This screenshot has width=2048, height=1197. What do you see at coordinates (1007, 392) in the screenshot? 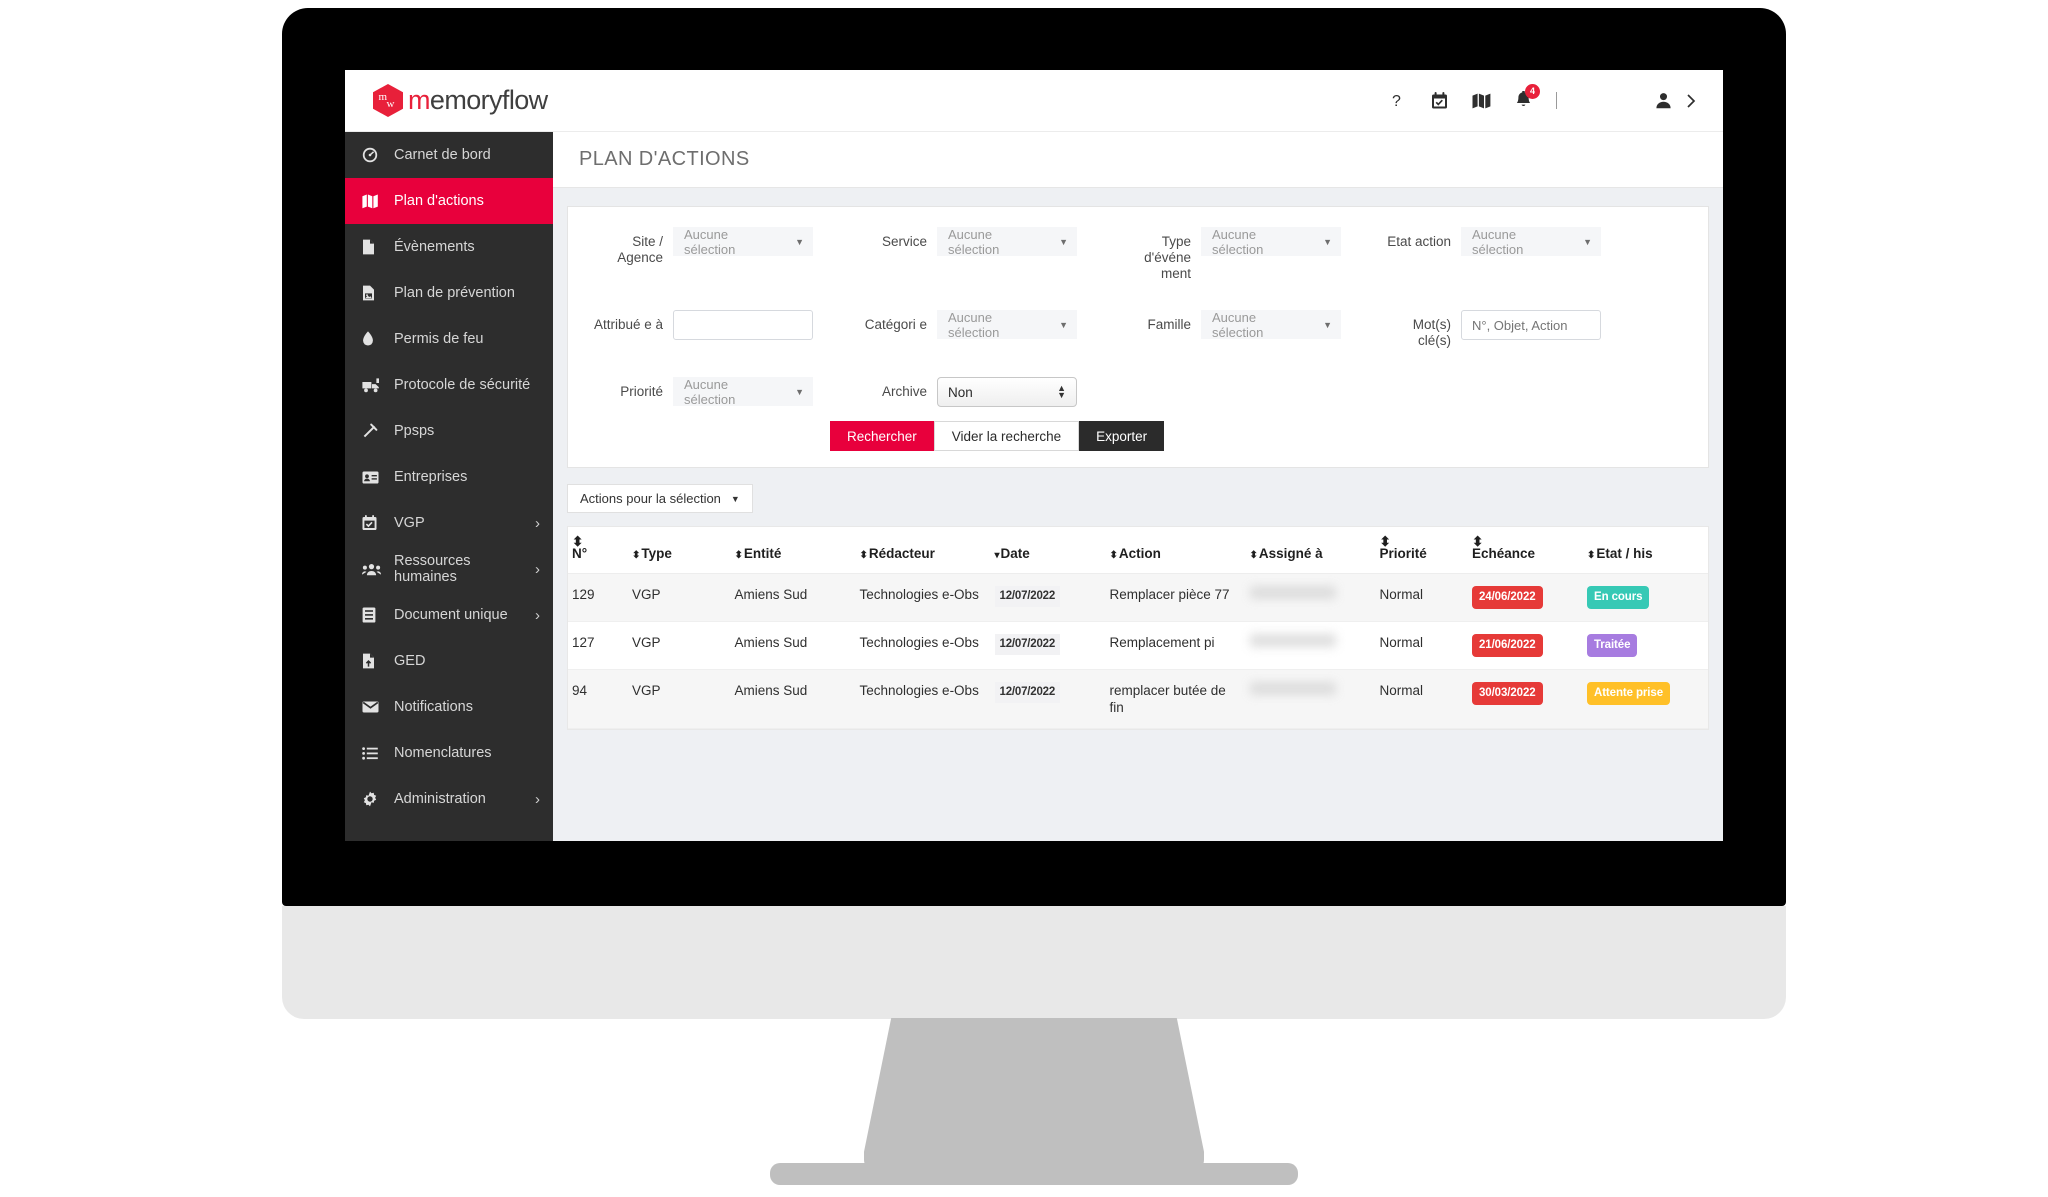
I see `filter-archive-select: Non ▲ ▼` at bounding box center [1007, 392].